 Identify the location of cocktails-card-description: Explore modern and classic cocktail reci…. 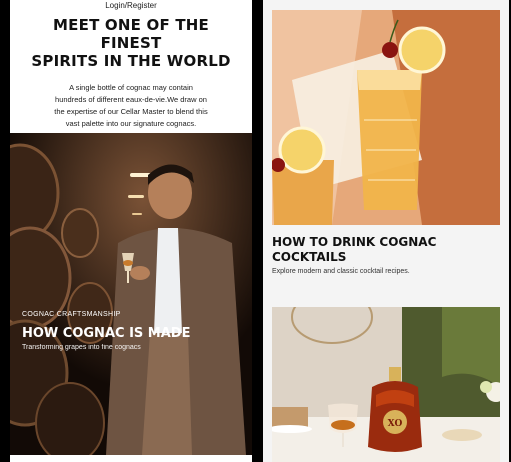
(341, 271).